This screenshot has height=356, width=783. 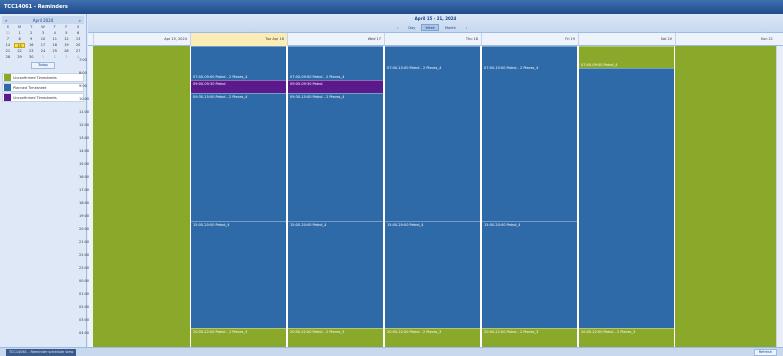 I want to click on event-label: 09:00-09:30 Patrol, so click(x=209, y=84).